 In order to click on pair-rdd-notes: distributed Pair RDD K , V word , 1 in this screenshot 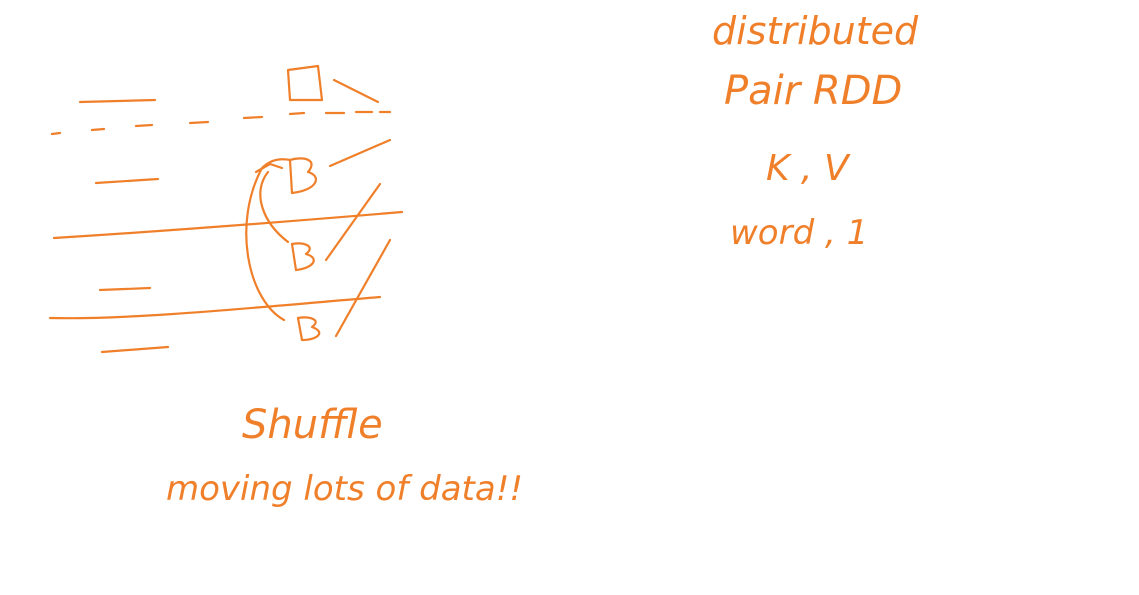, I will do `click(815, 131)`.